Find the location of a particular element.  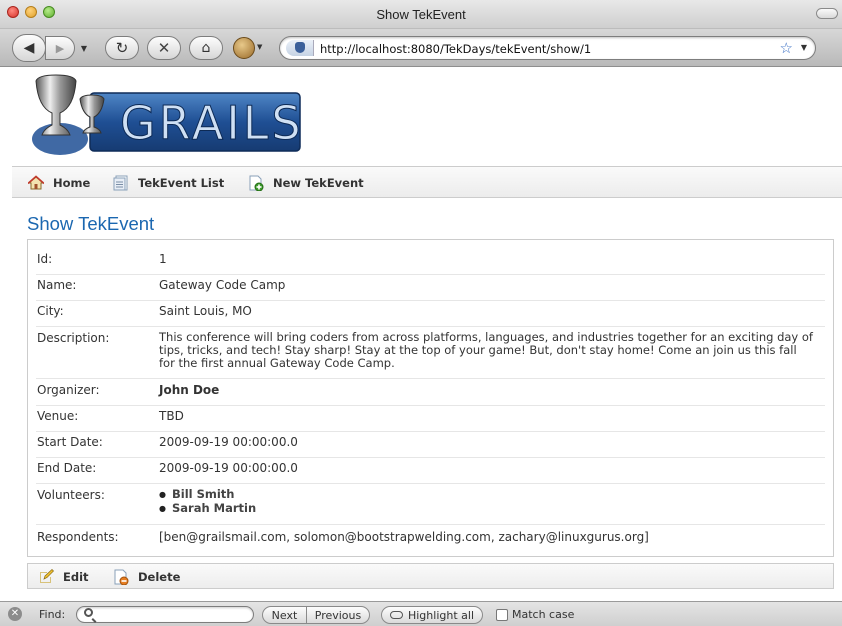

grails-logo: GRAILS is located at coordinates (167, 114).